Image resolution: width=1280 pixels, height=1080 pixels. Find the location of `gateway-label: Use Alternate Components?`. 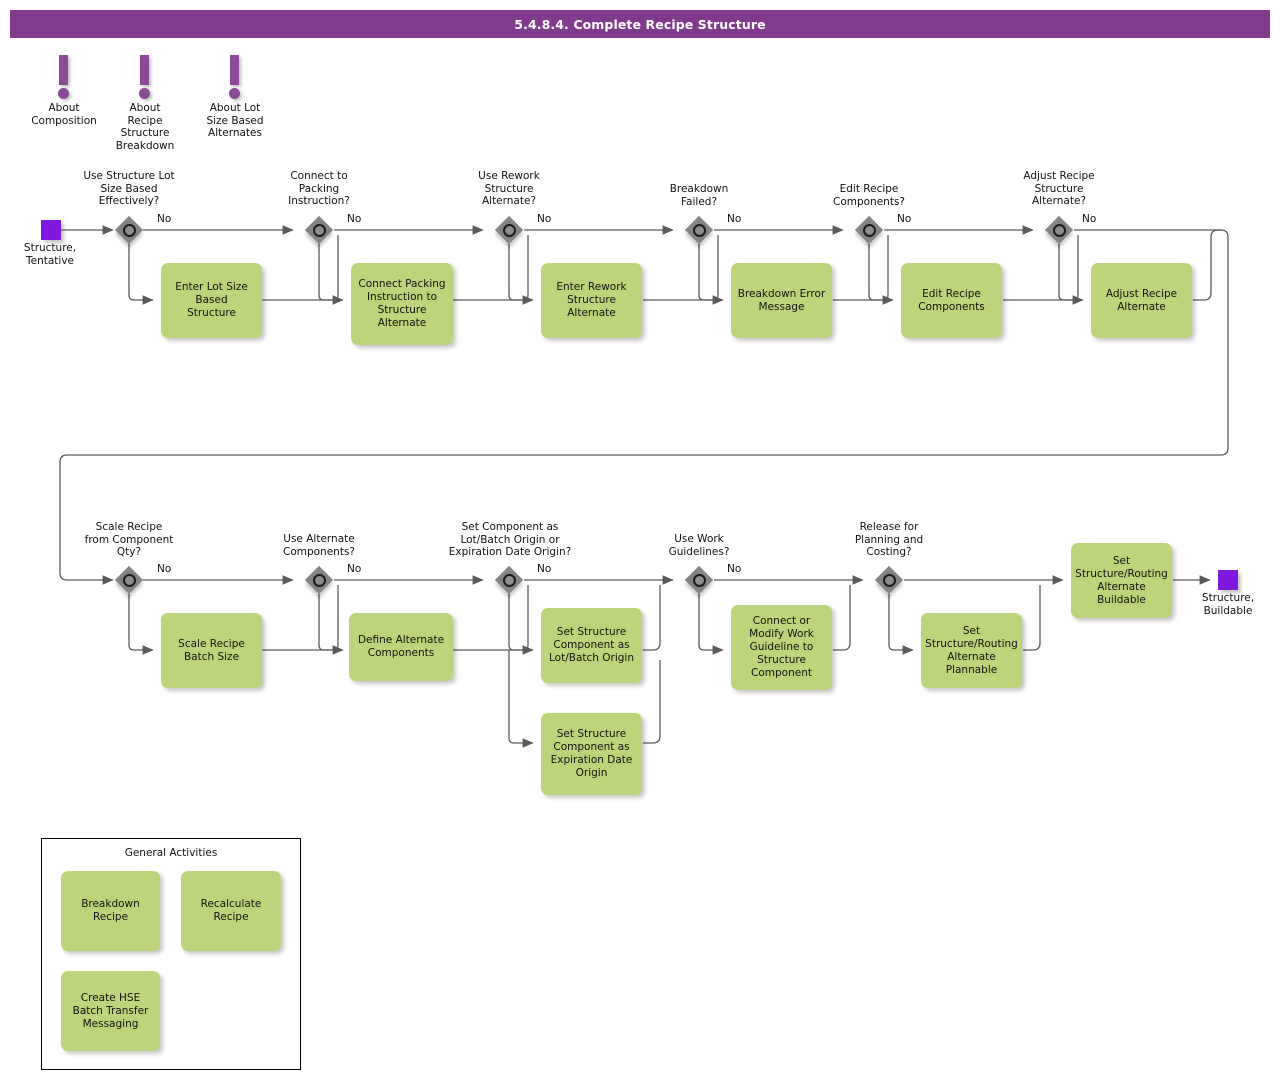

gateway-label: Use Alternate Components? is located at coordinates (318, 545).